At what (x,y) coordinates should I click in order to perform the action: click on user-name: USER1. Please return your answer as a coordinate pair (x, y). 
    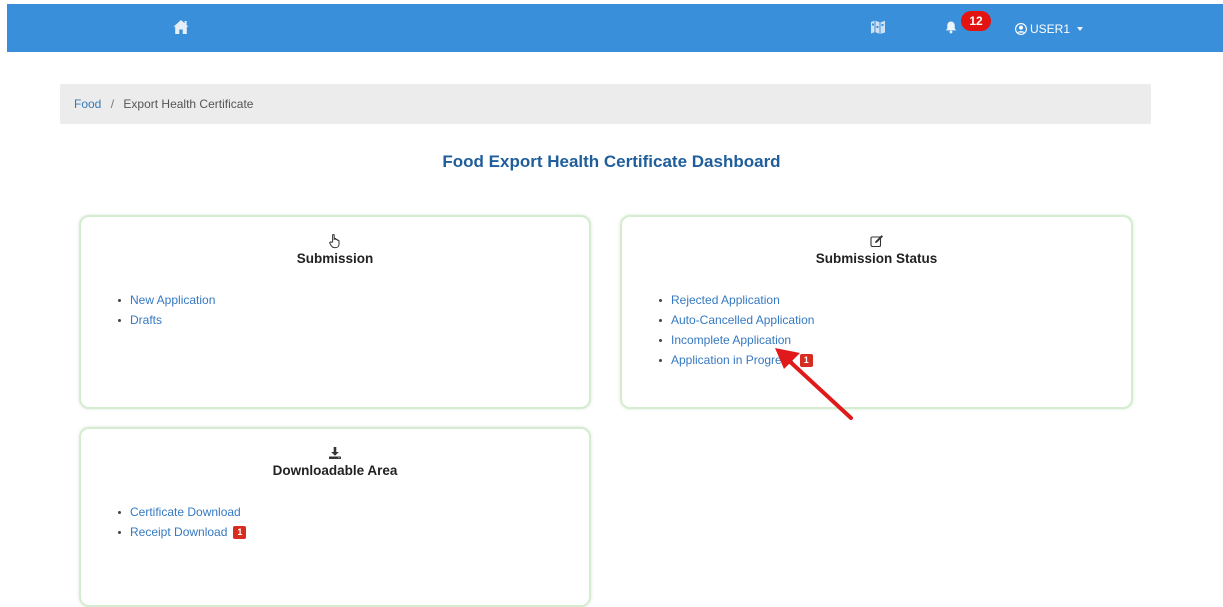
    Looking at the image, I should click on (1050, 29).